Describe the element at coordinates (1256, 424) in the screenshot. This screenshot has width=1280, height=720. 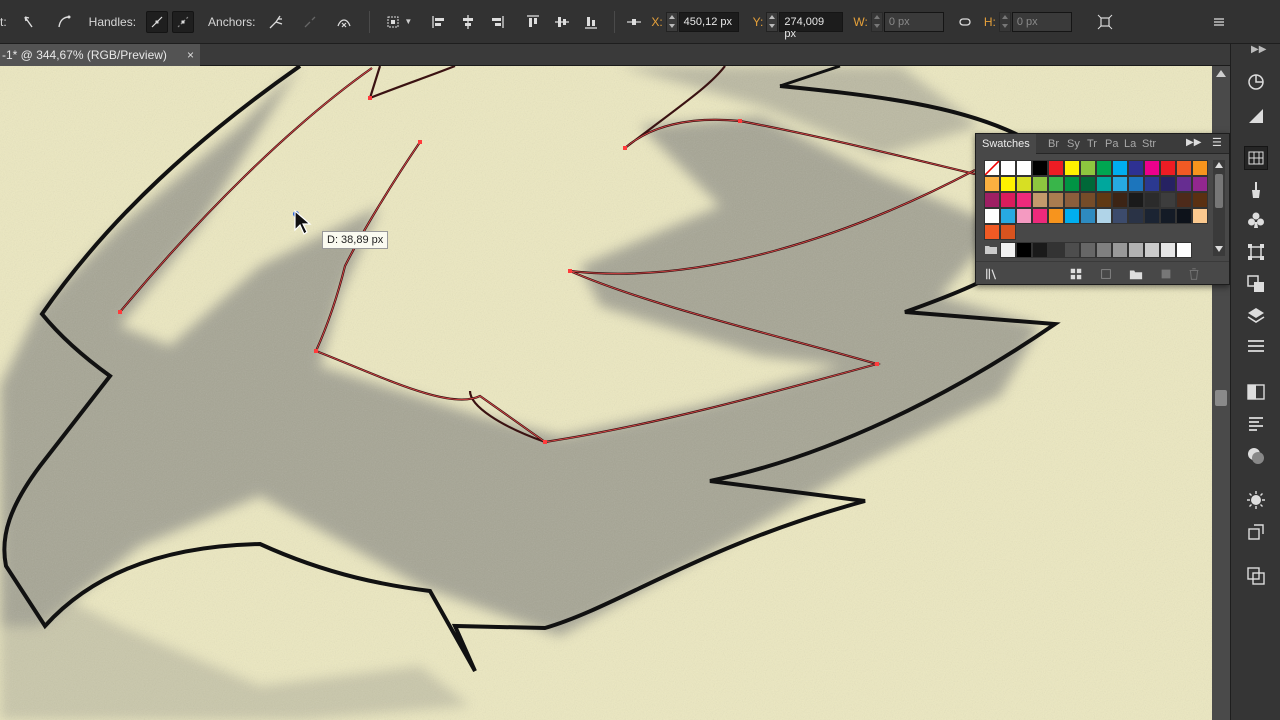
I see `graphic-styles-icon` at that location.